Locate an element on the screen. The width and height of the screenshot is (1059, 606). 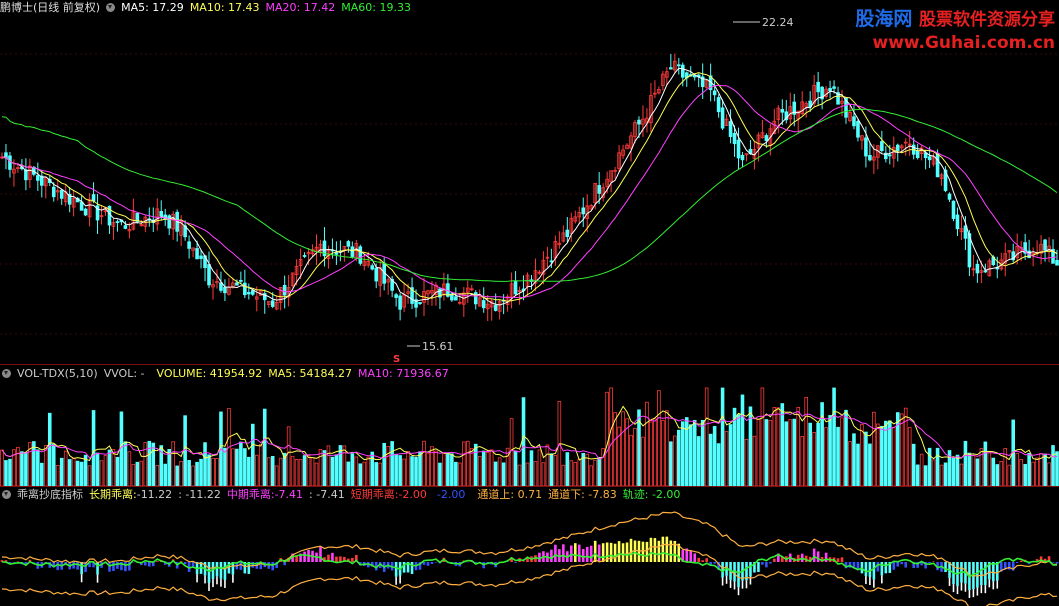
long-bias-label: 长期乖离: is located at coordinates (113, 494).